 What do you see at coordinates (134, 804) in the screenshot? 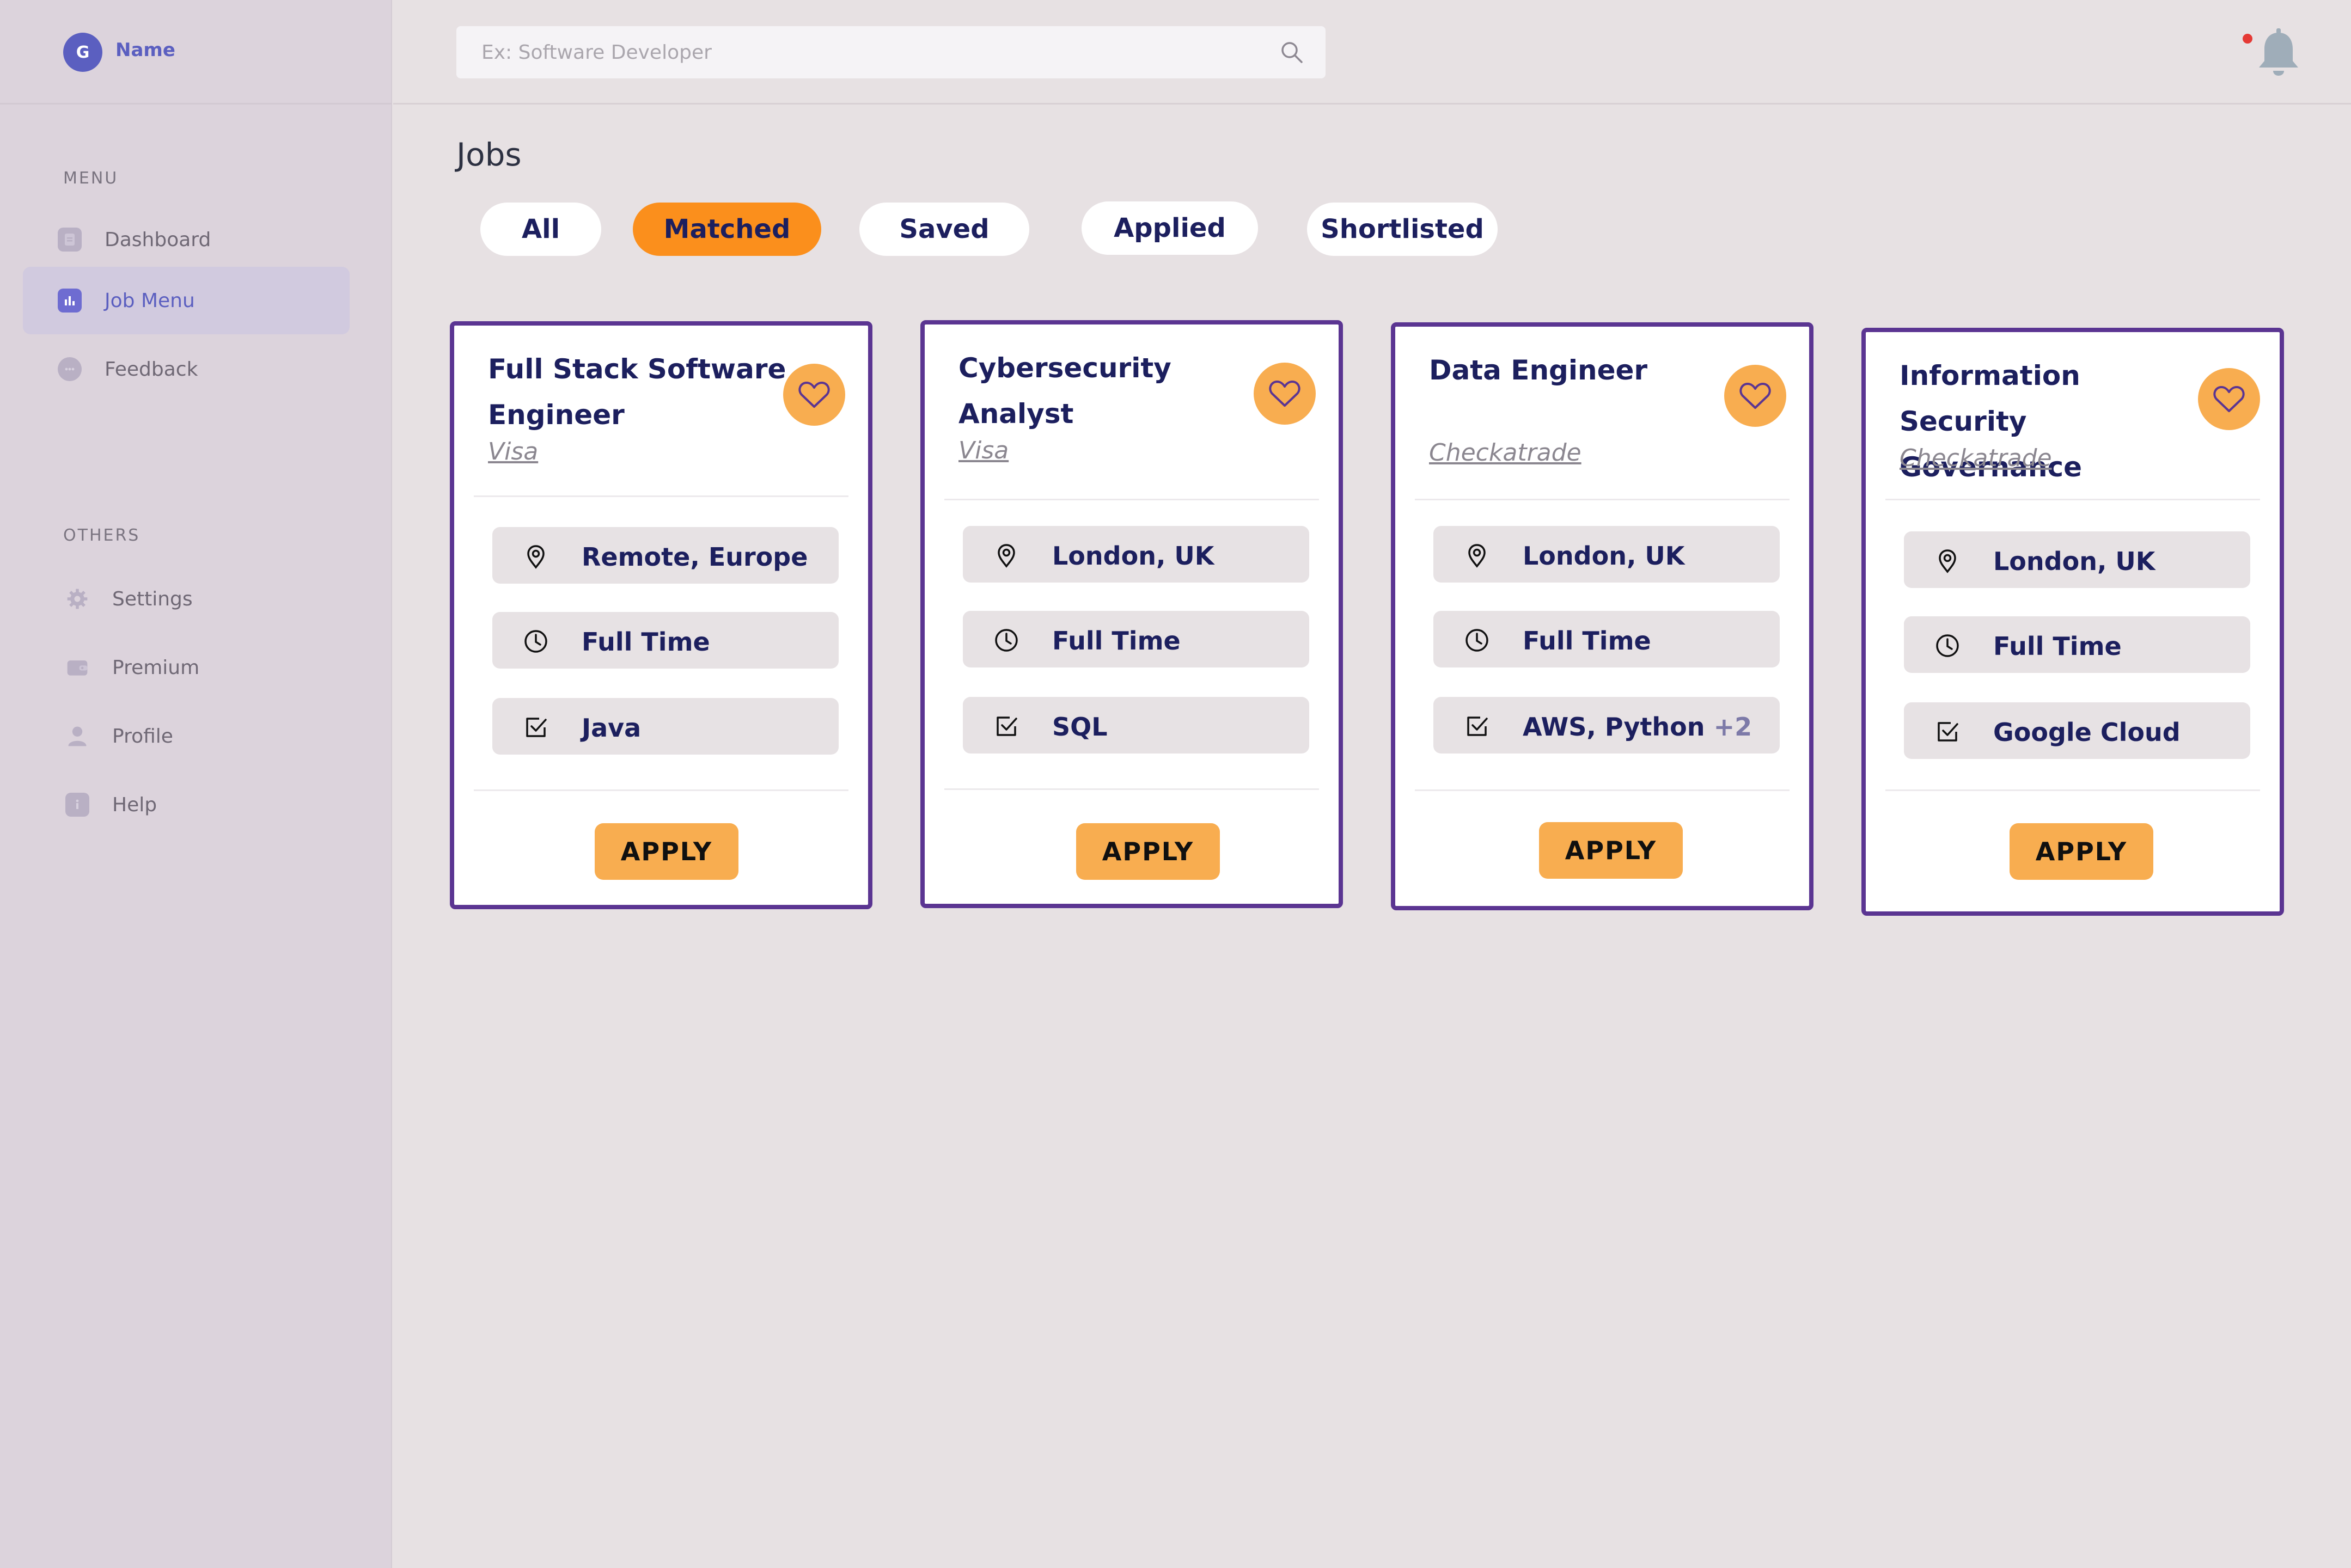
I see `sidebar-item-label: Help` at bounding box center [134, 804].